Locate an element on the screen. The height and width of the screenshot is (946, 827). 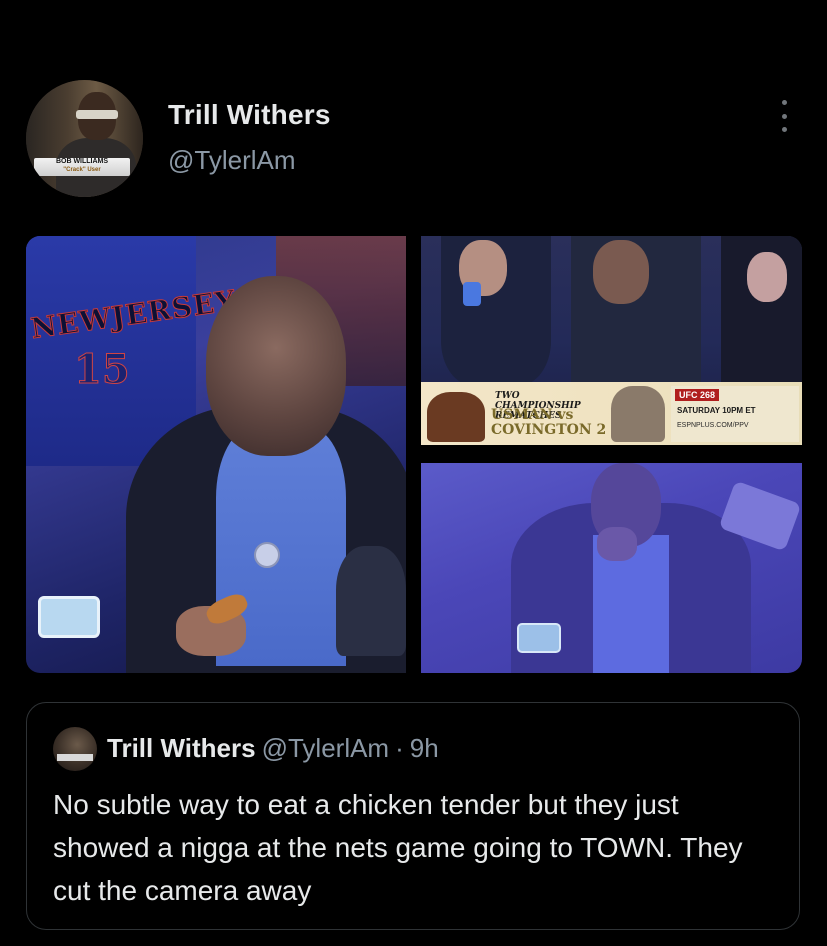
jersey-number: 15 is located at coordinates (102, 370).